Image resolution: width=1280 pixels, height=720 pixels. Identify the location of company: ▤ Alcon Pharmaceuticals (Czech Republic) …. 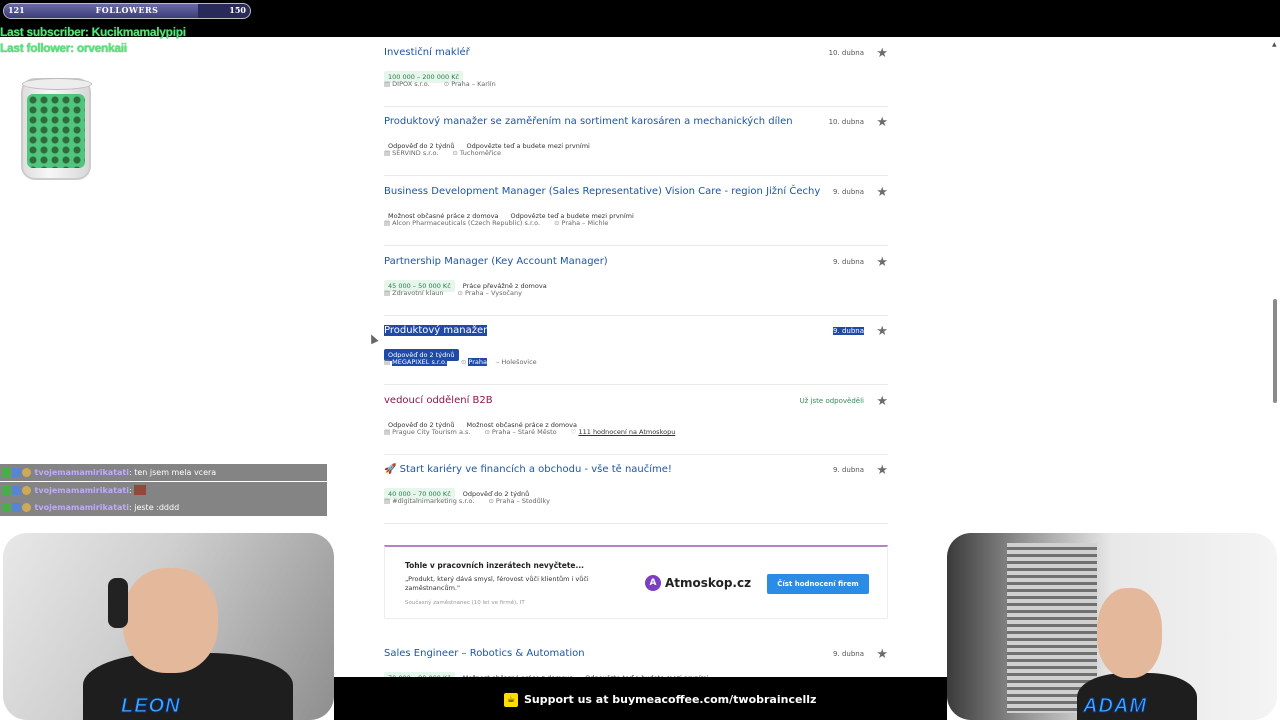
(465, 223).